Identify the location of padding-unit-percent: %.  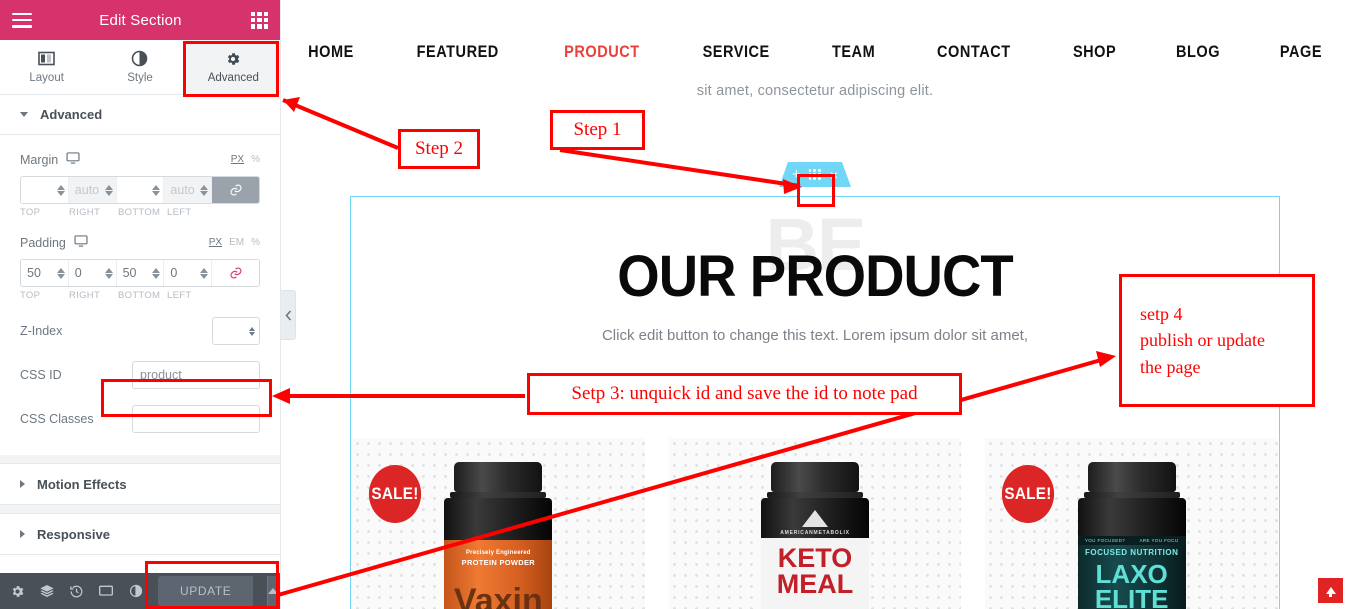
(255, 242).